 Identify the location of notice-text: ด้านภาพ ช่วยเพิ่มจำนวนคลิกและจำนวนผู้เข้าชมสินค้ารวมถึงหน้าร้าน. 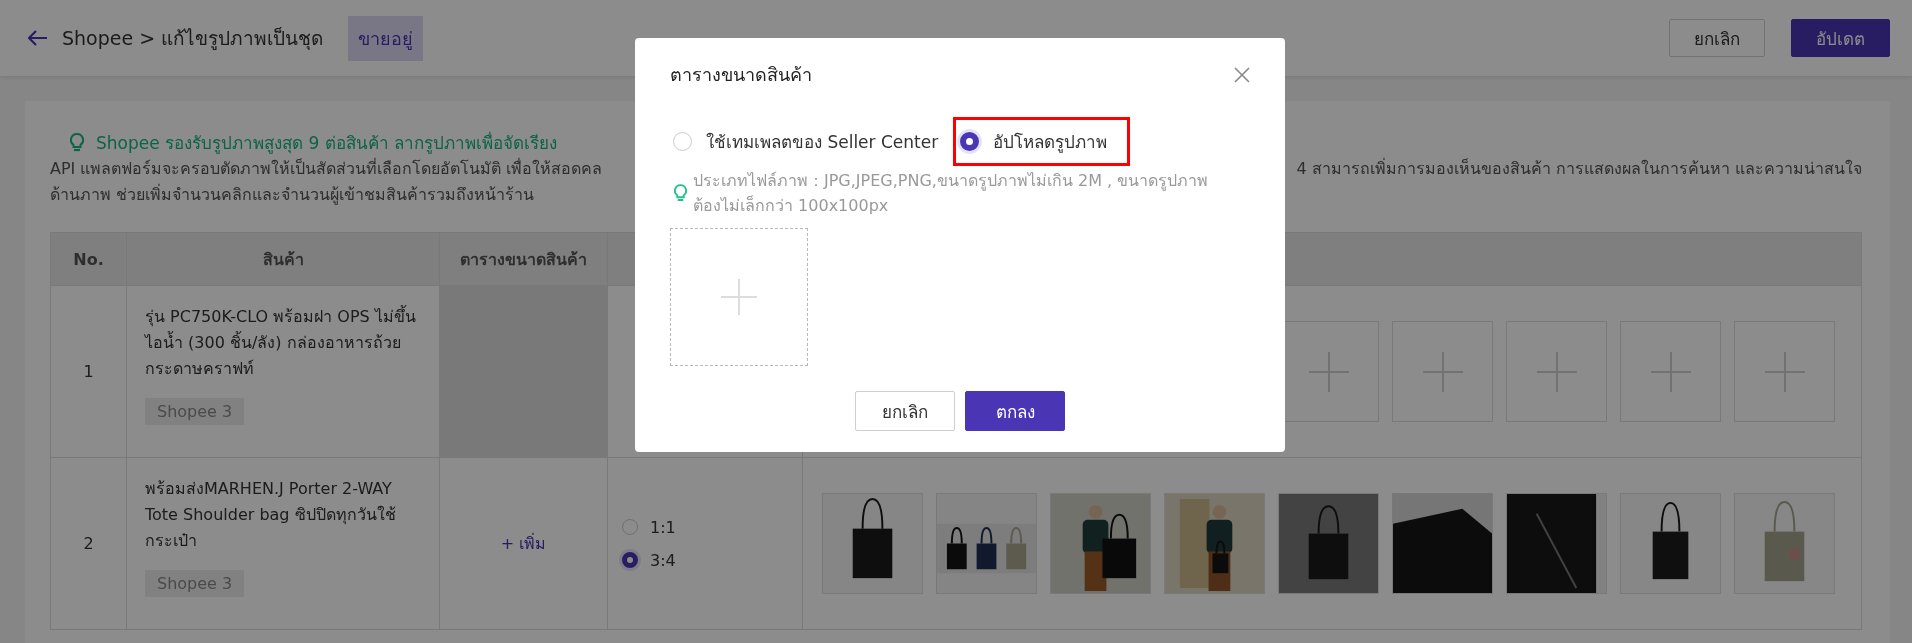
(292, 195).